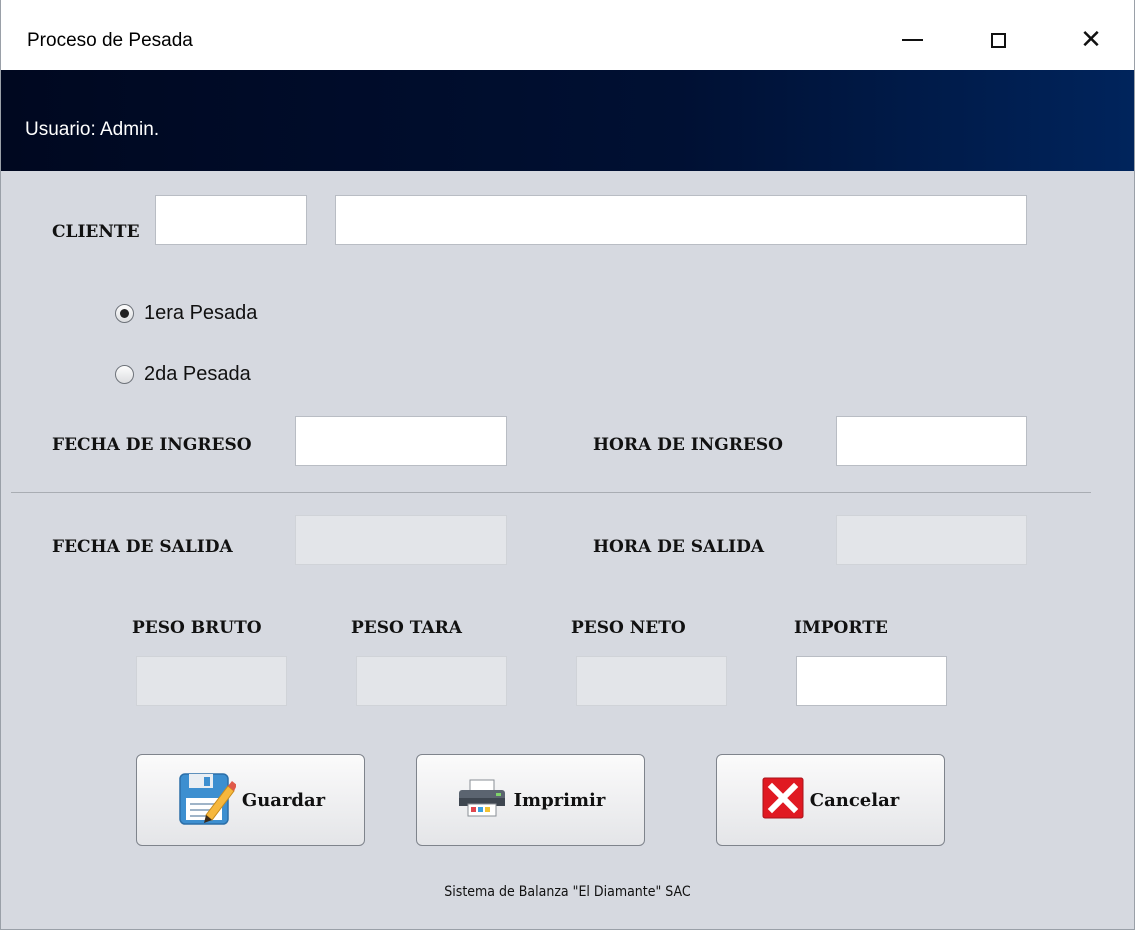  I want to click on radio-primera-label: 1era Pesada, so click(201, 313).